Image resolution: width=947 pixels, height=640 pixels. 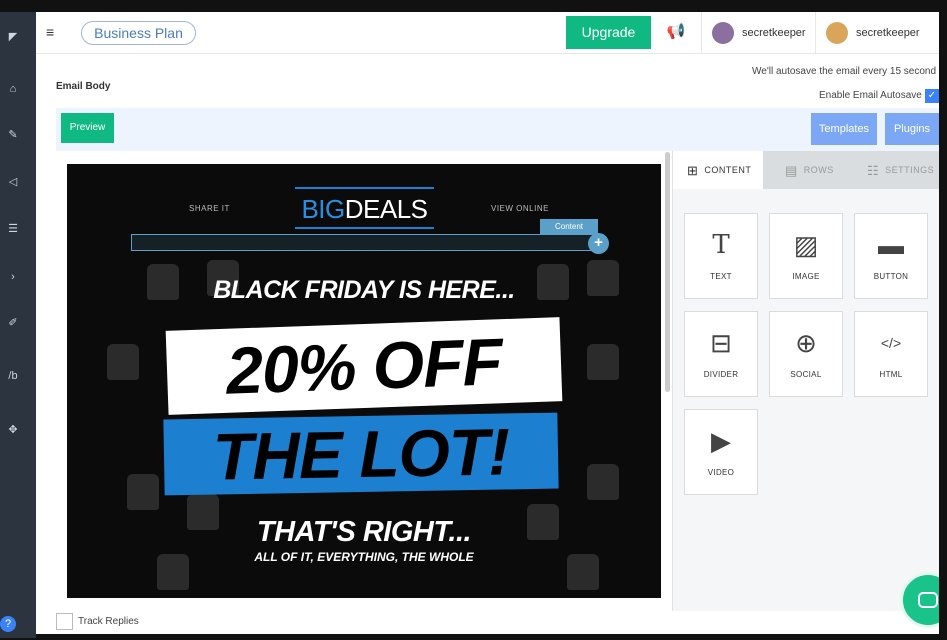 I want to click on autosave-note: We'll autosave the email every 15 second, so click(x=844, y=71).